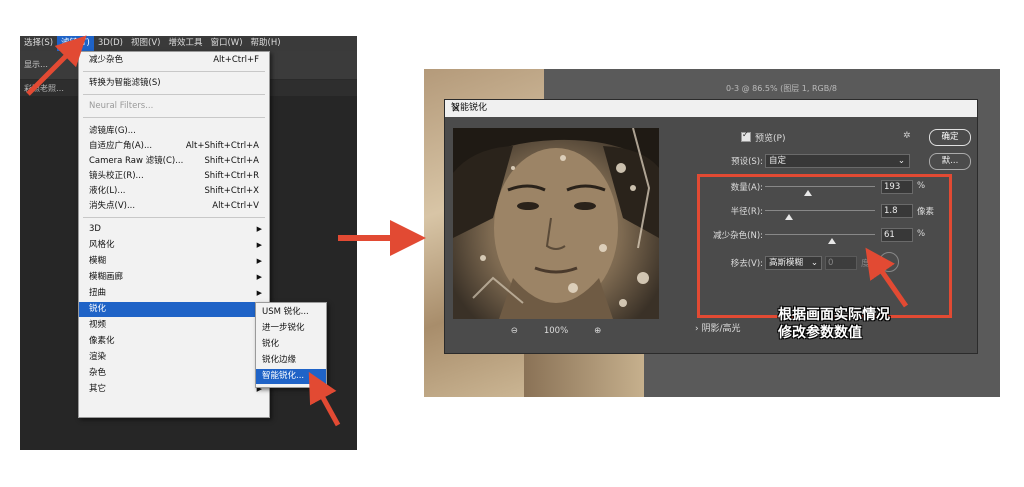 The width and height of the screenshot is (1024, 487). What do you see at coordinates (222, 146) in the screenshot?
I see `menu-item-shortcut: Alt+Shift+Ctrl+A` at bounding box center [222, 146].